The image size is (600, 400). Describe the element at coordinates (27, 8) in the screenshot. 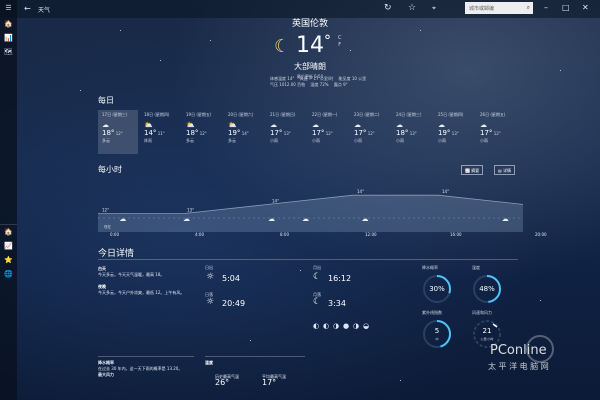

I see `back-arrow-icon: ←` at that location.